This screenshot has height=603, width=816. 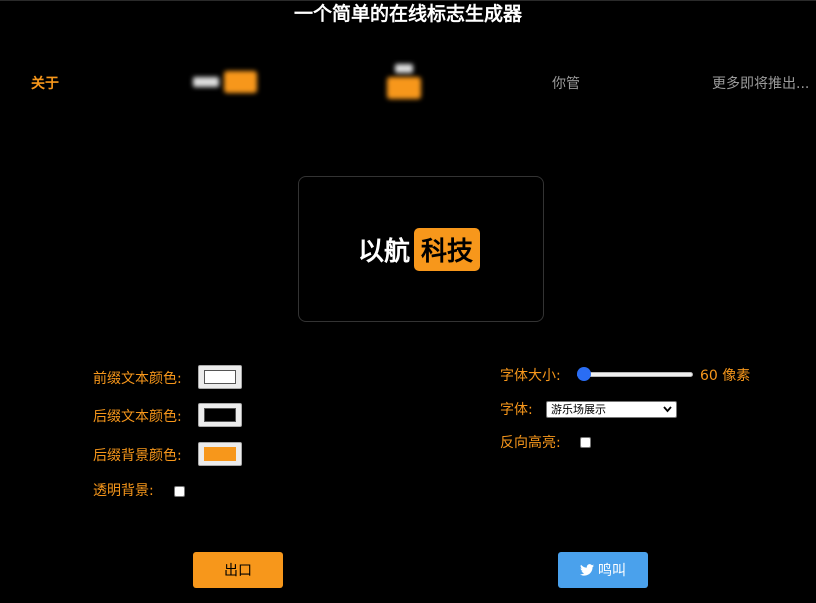 I want to click on prefix-color-picker, so click(x=220, y=377).